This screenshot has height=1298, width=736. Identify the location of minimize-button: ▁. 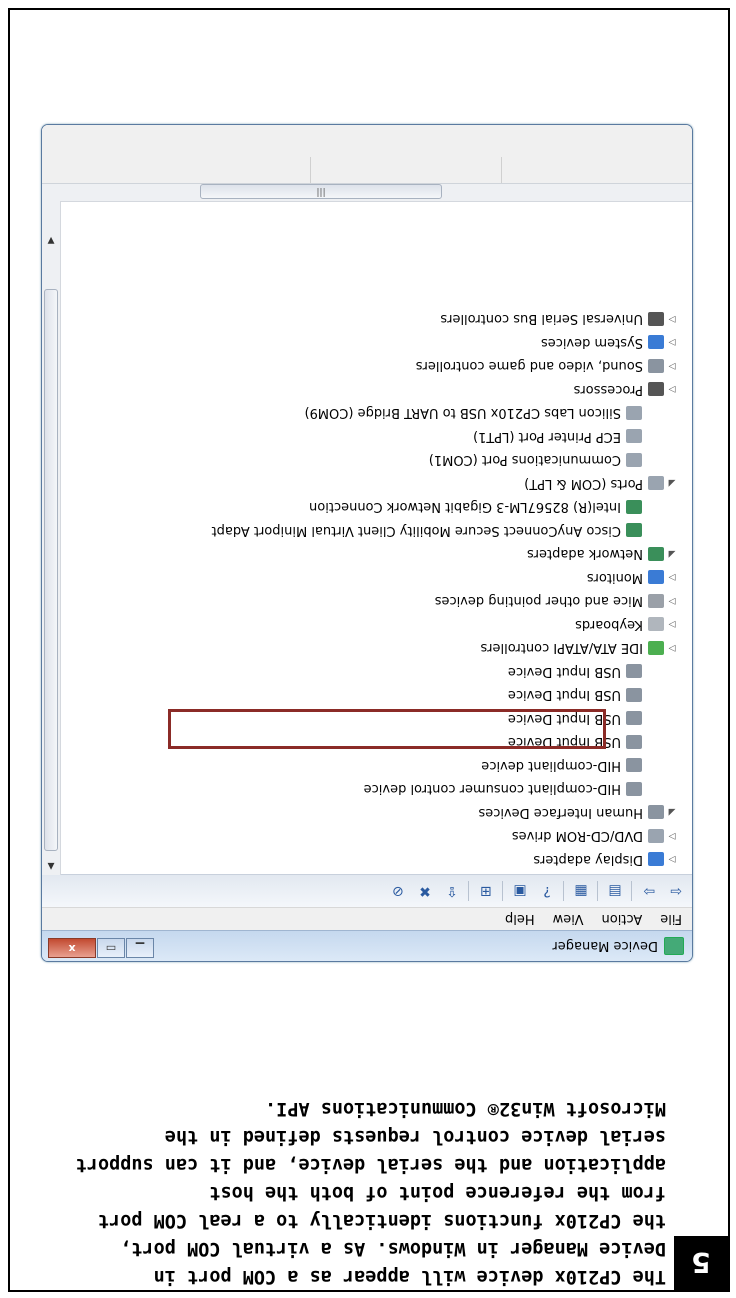
(140, 948).